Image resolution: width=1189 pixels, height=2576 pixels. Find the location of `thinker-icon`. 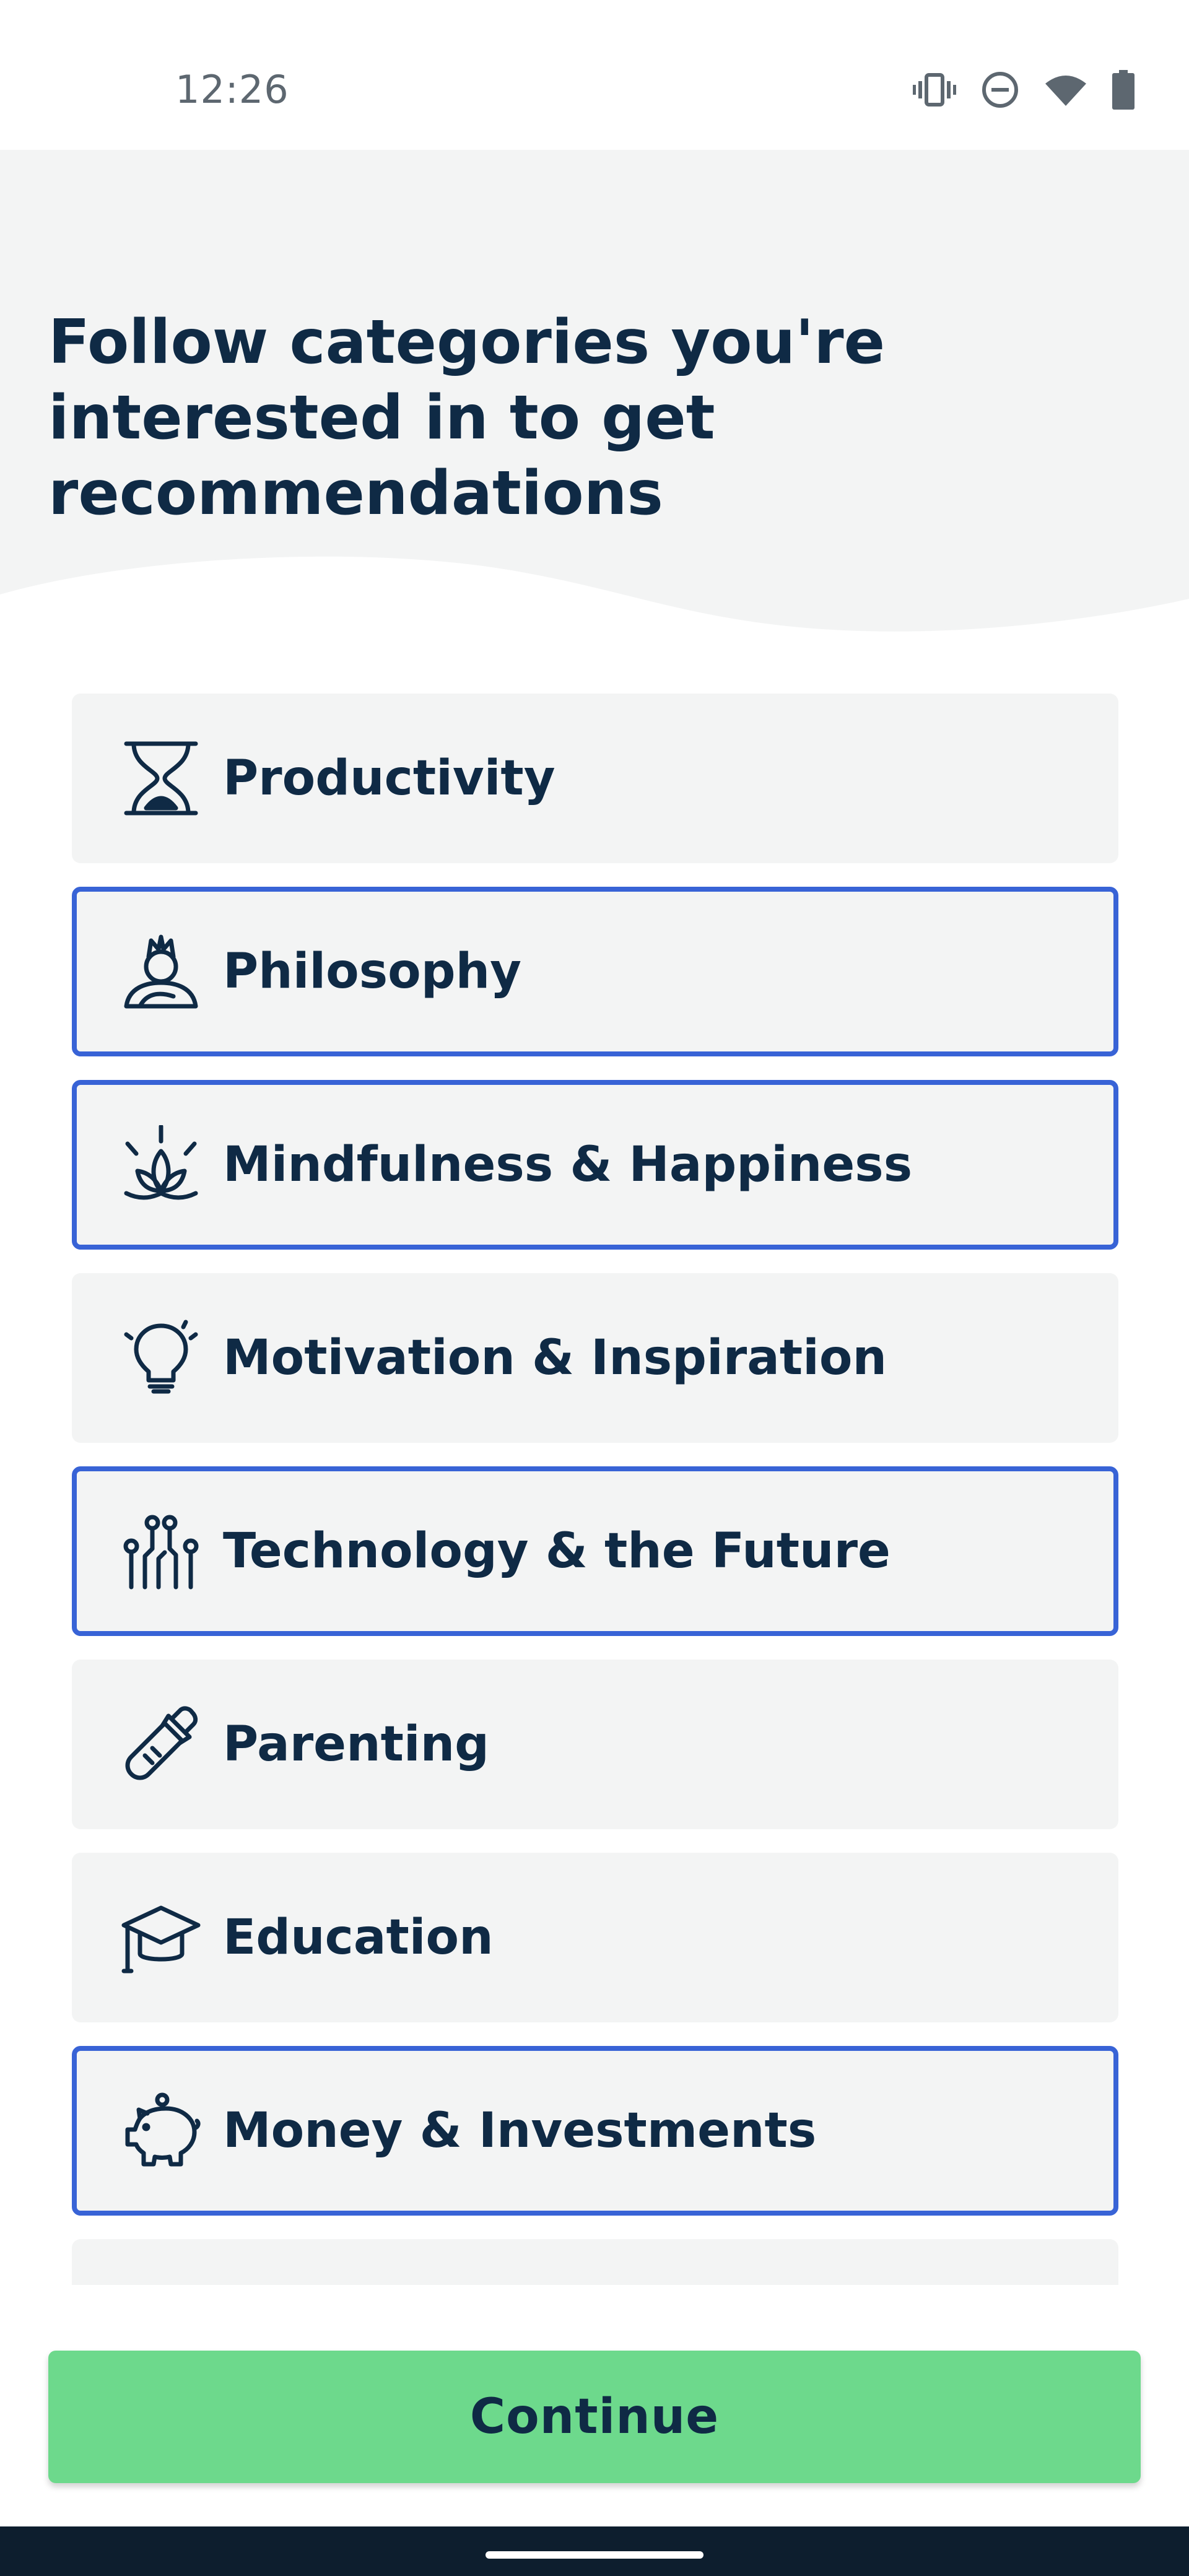

thinker-icon is located at coordinates (161, 971).